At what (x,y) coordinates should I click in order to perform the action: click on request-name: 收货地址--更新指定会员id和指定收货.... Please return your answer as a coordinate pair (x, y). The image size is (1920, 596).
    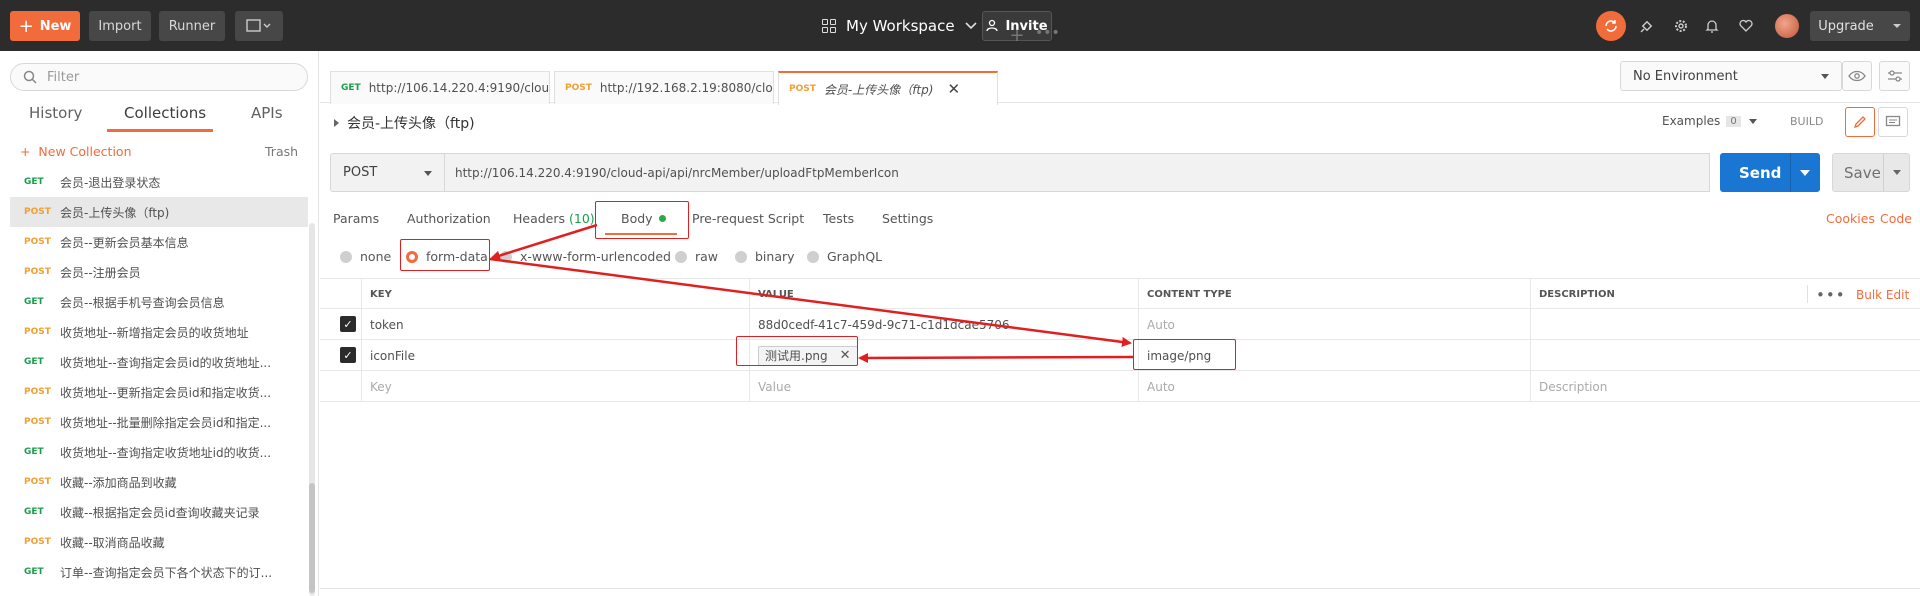
    Looking at the image, I should click on (166, 392).